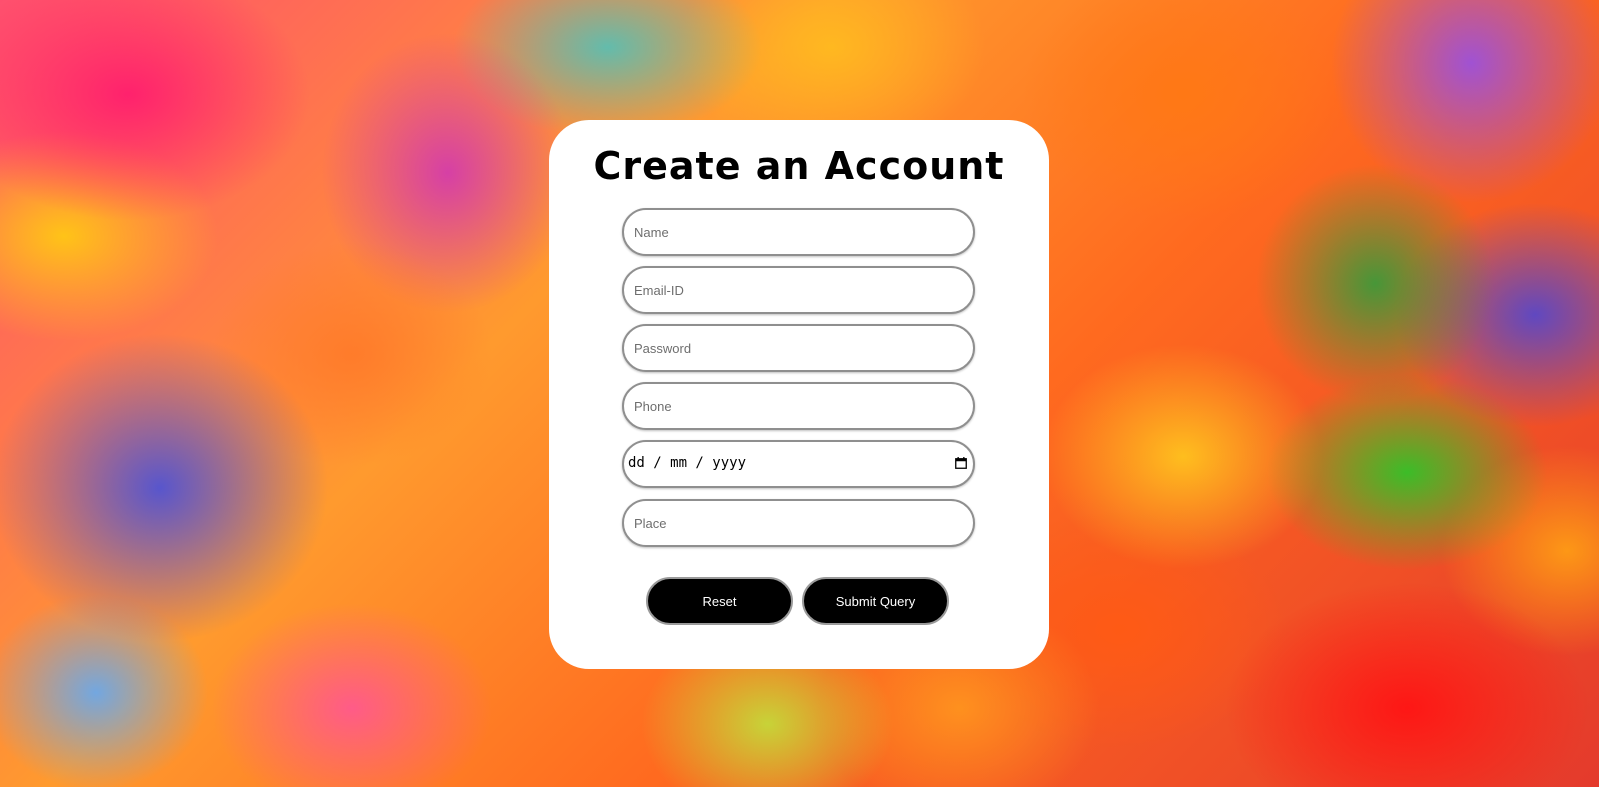  I want to click on date-value: dd / mm / yyyy, so click(687, 463).